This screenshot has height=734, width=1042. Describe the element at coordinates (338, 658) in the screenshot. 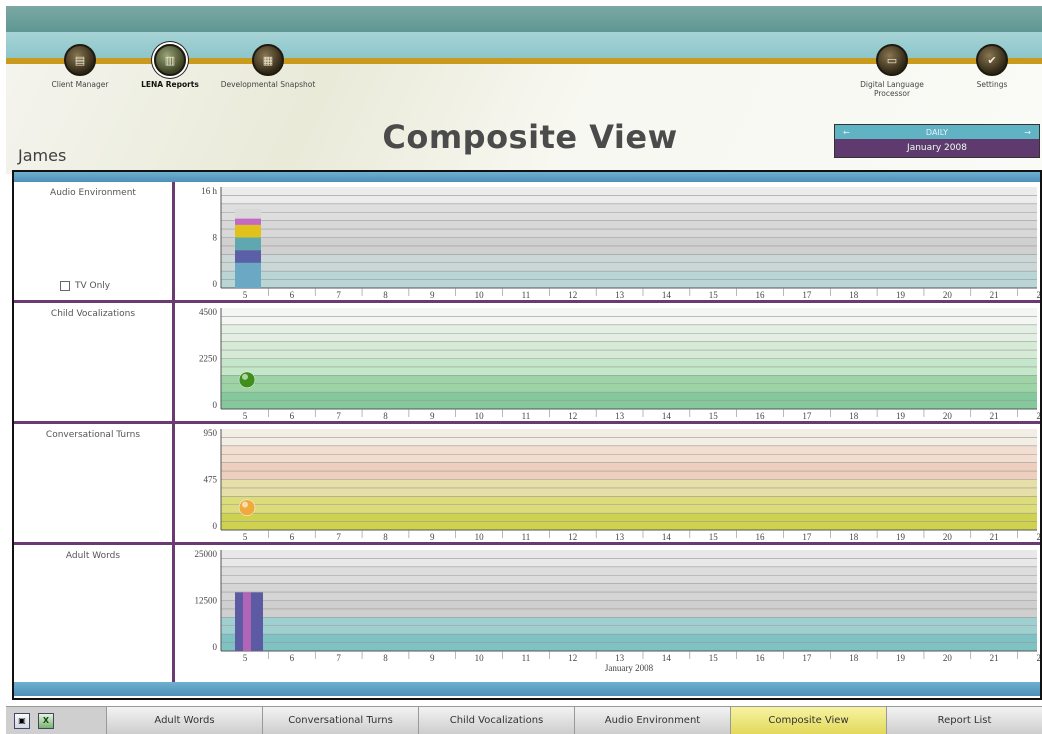

I see `x-tick-label: 7` at that location.